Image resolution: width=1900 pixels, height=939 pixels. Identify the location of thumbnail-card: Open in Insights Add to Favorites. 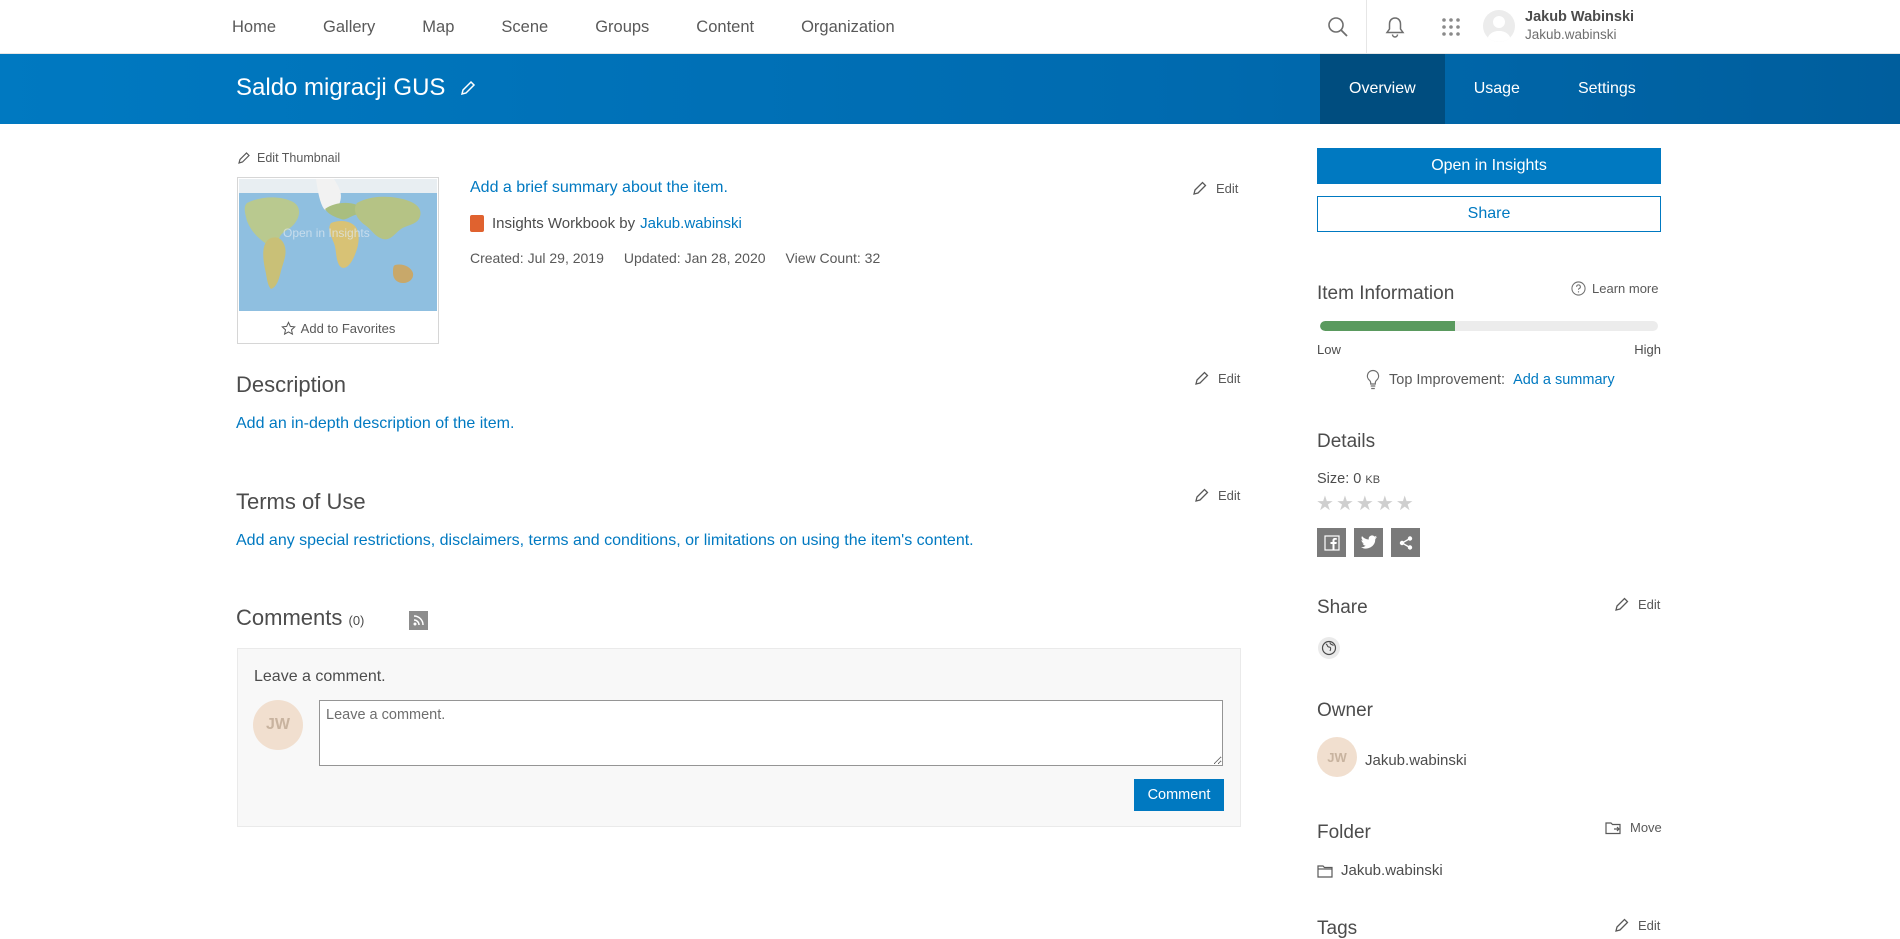
(338, 260).